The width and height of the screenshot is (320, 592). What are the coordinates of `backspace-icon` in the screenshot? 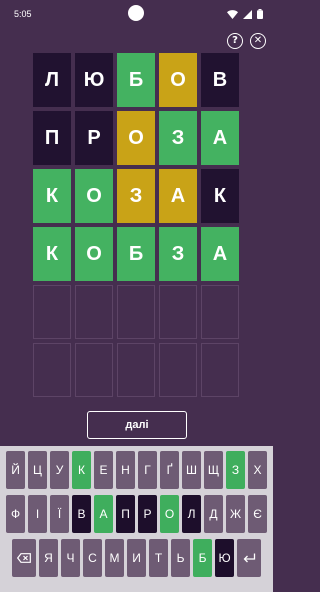 It's located at (24, 558).